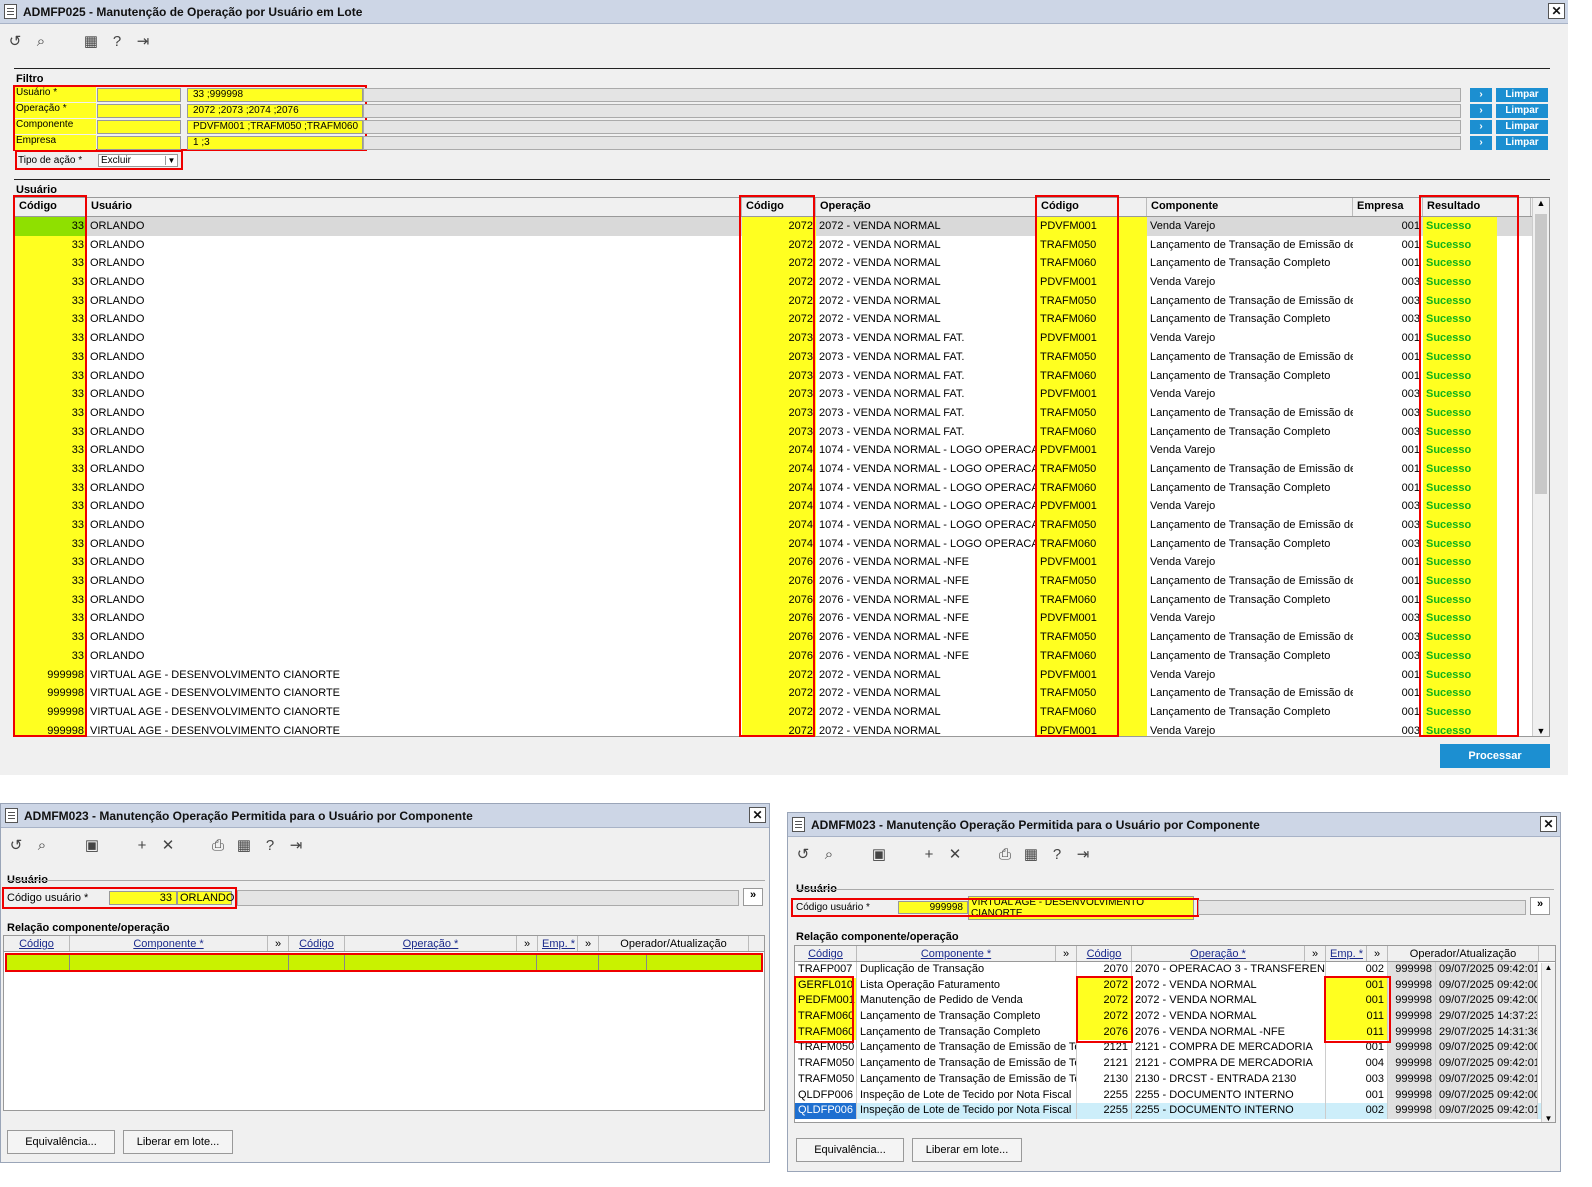 The image size is (1592, 1187). I want to click on processar-button: Processar, so click(1495, 756).